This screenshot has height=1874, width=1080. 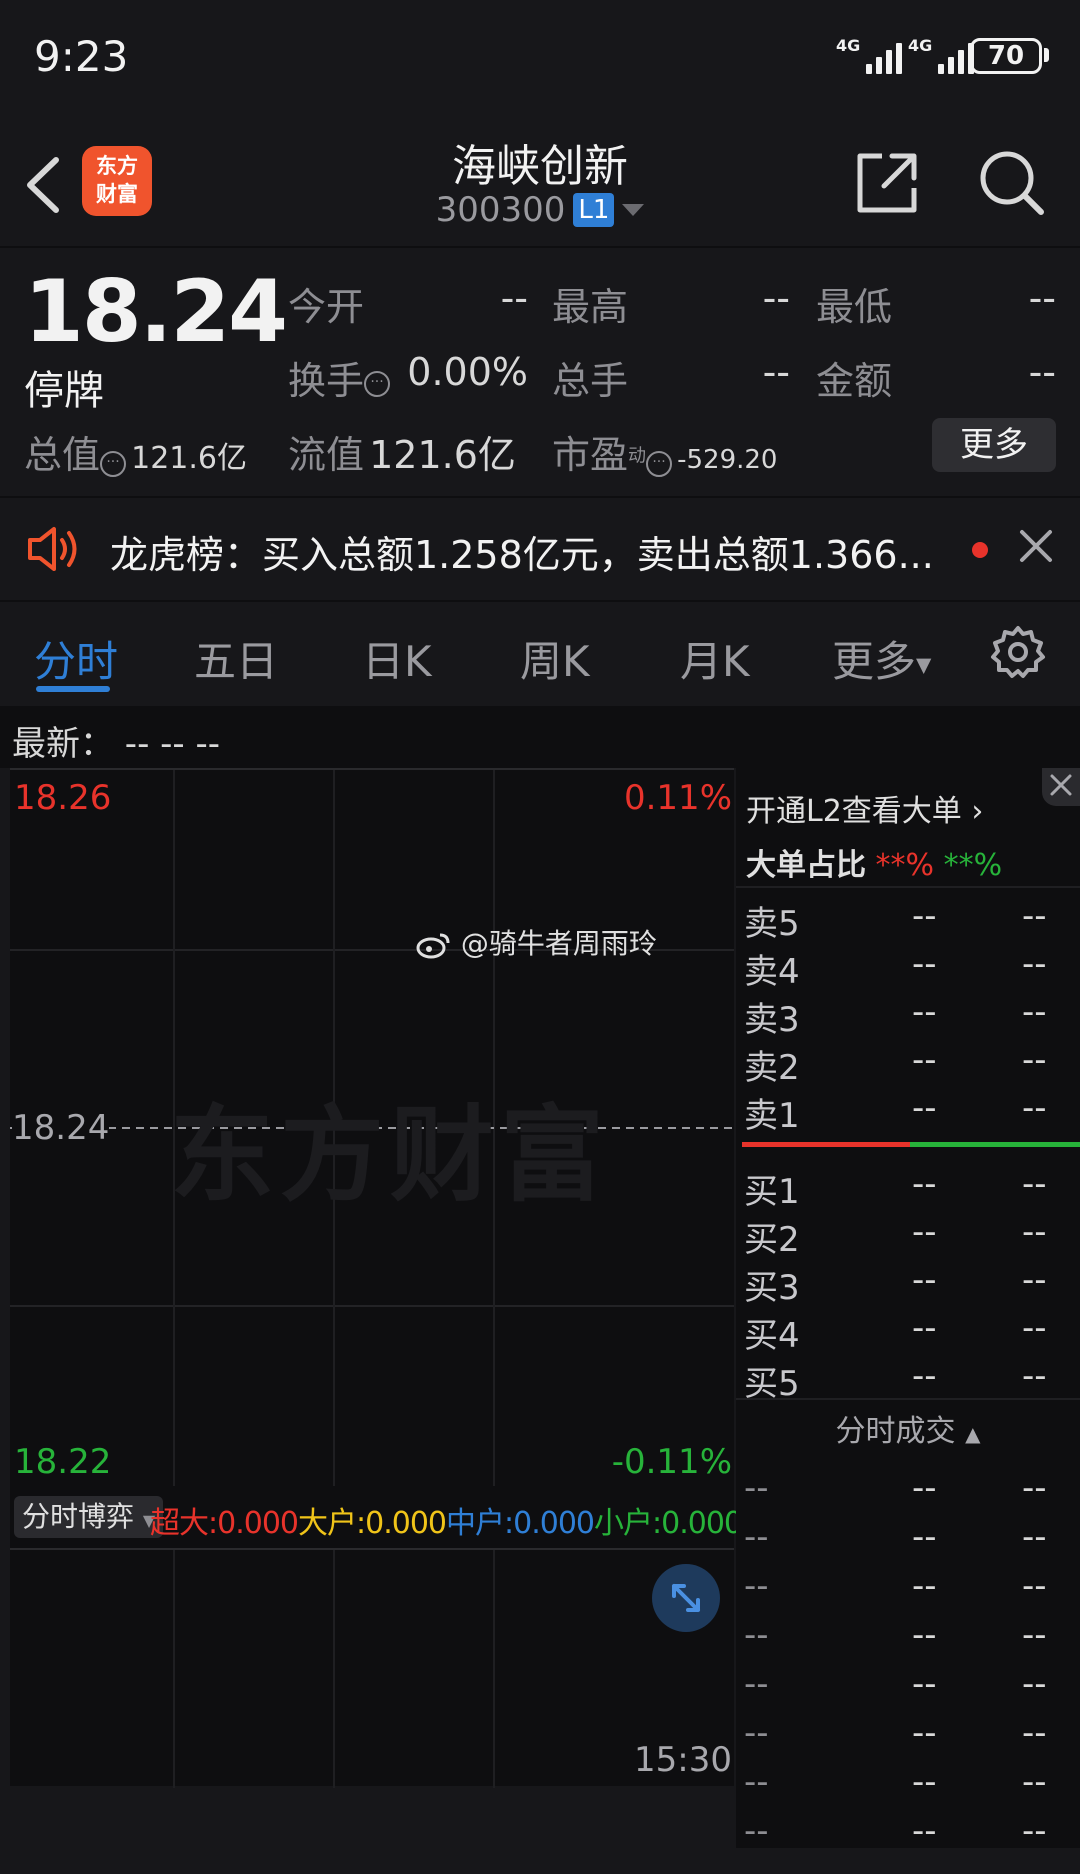 I want to click on pe-value: -529.20, so click(x=727, y=460).